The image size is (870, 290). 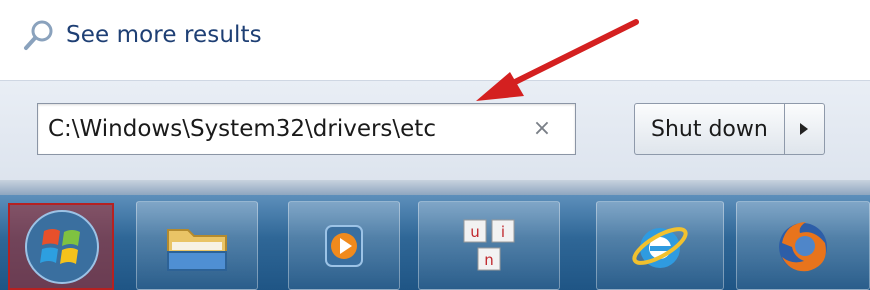 I want to click on internet-explorer-icon, so click(x=660, y=247).